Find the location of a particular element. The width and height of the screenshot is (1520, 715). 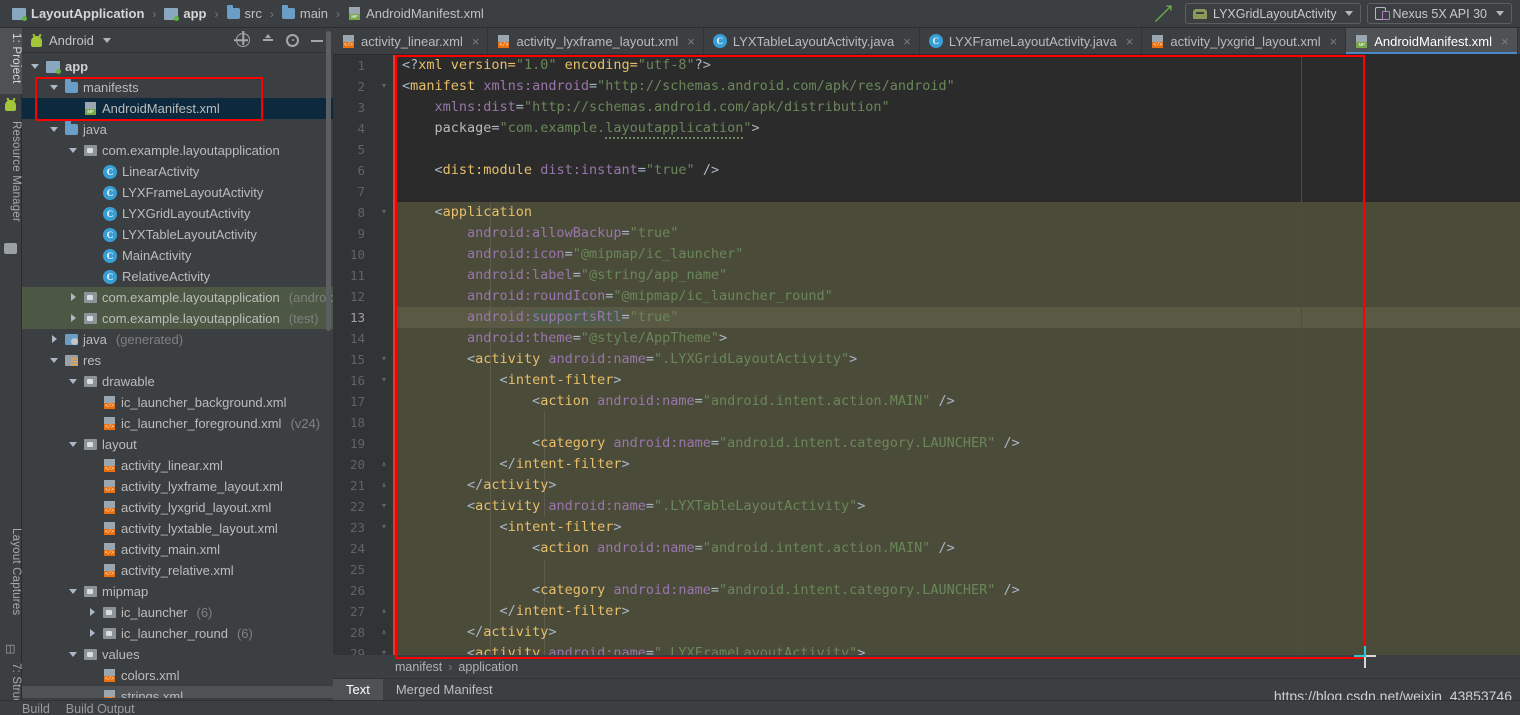

rail-item-layout-captures: Layout Captures is located at coordinates (11, 581).